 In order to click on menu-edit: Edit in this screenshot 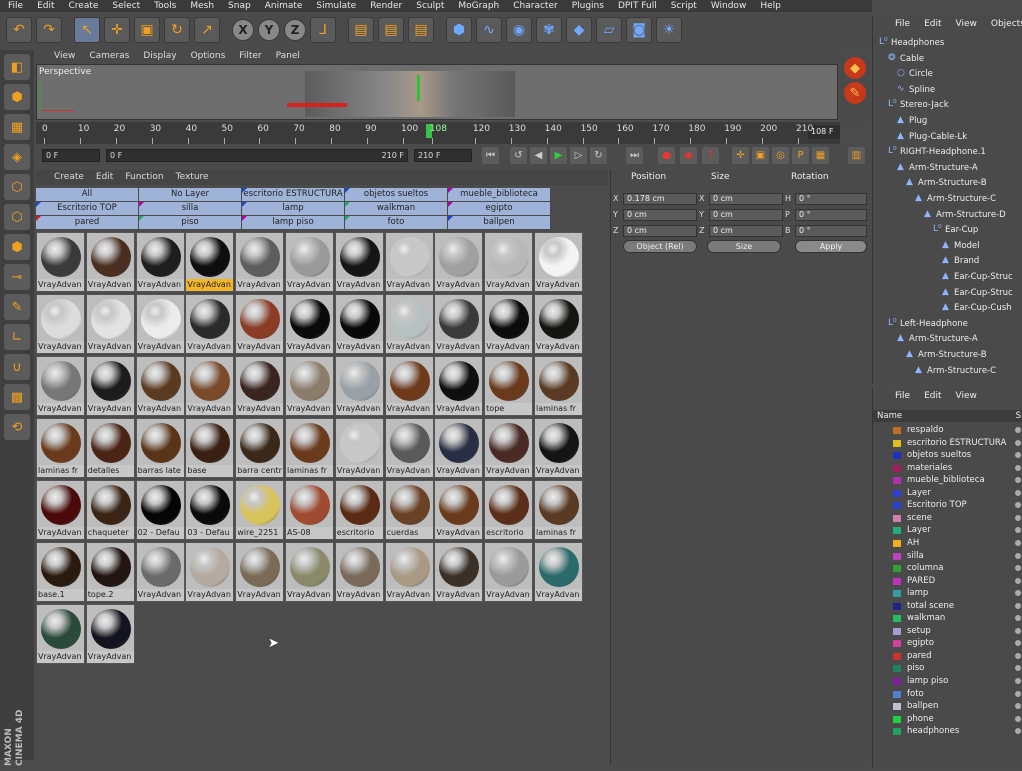, I will do `click(45, 6)`.